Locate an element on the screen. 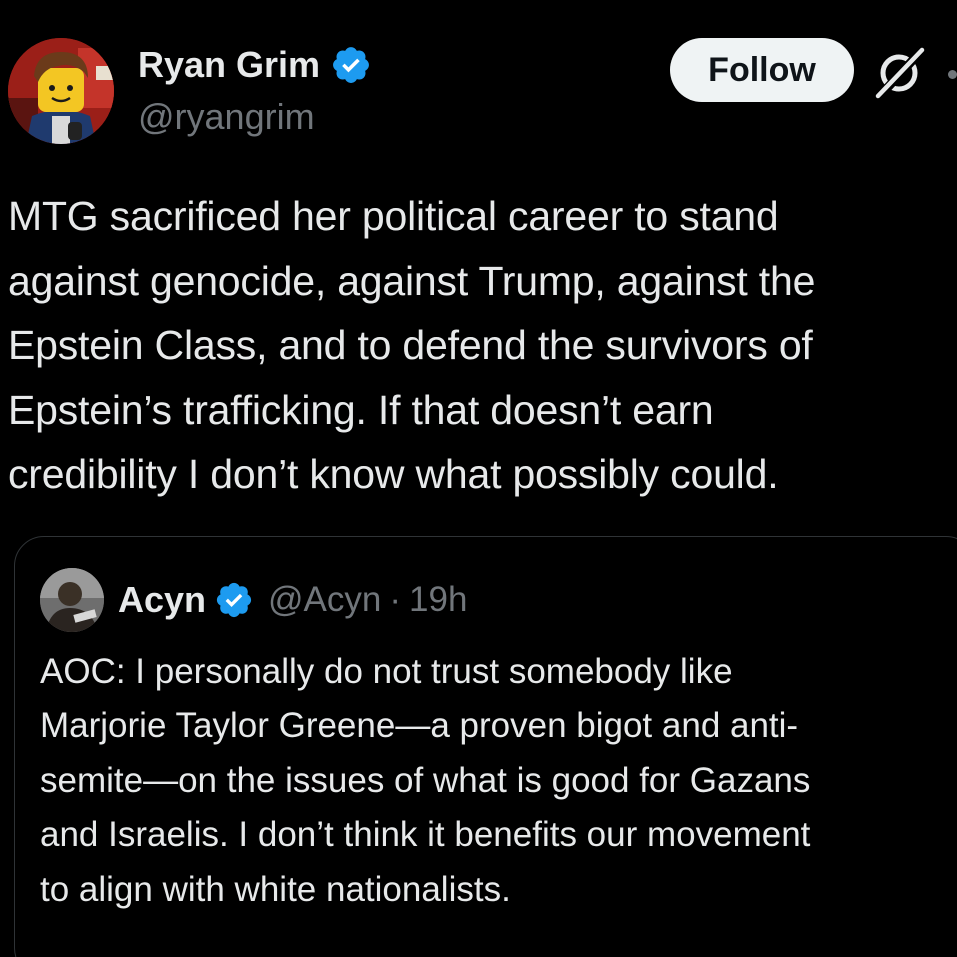 The height and width of the screenshot is (957, 957). author-avatar is located at coordinates (61, 91).